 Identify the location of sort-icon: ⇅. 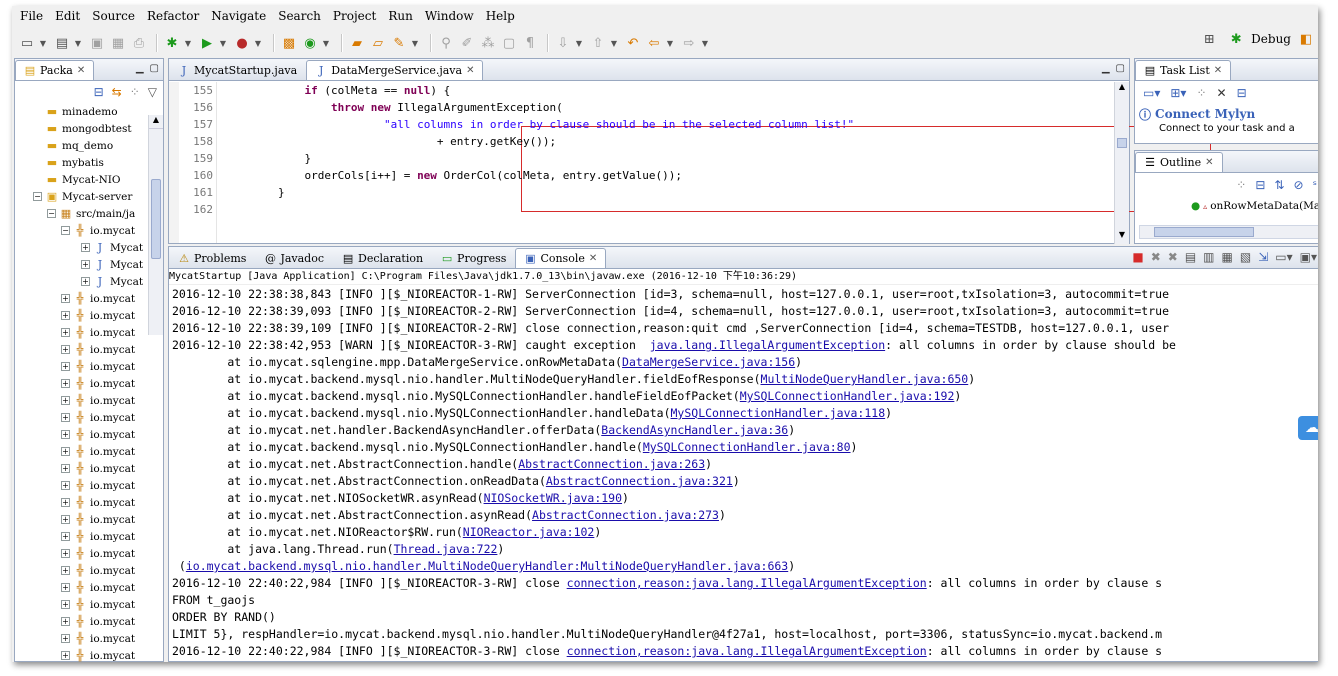
(1279, 185).